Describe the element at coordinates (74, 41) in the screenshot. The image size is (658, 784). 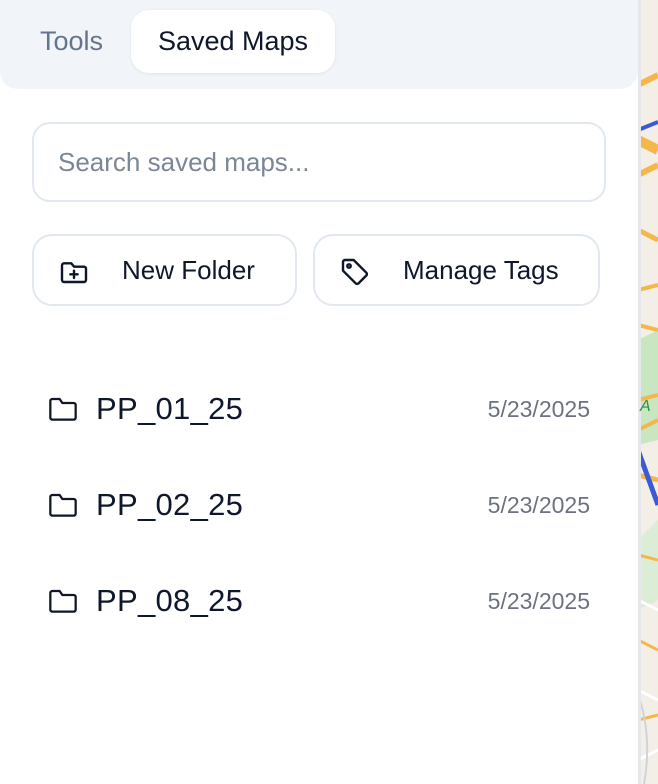
I see `tab-tools: Tools` at that location.